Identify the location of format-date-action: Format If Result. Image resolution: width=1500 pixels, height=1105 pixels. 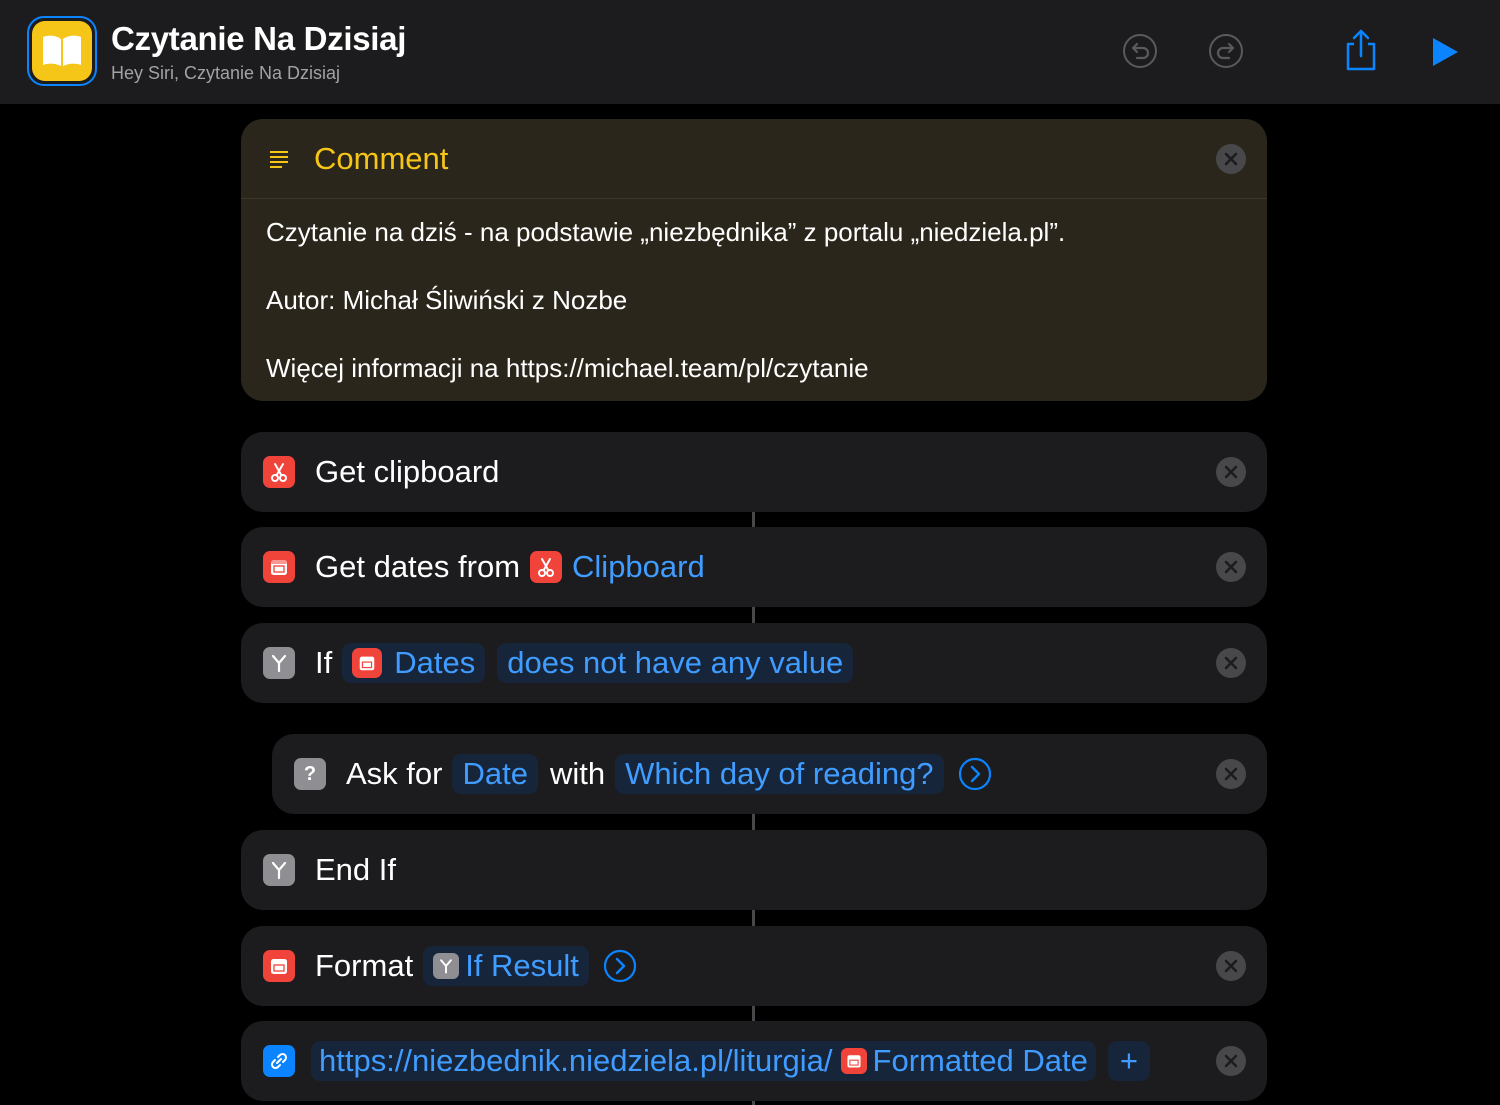
(754, 966).